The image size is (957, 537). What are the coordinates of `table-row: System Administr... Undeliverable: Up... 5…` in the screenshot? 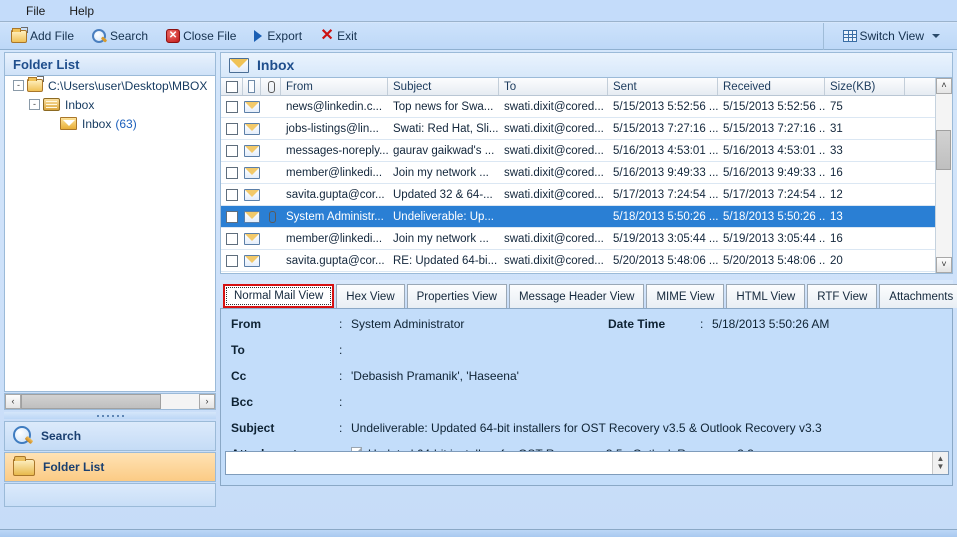 It's located at (578, 217).